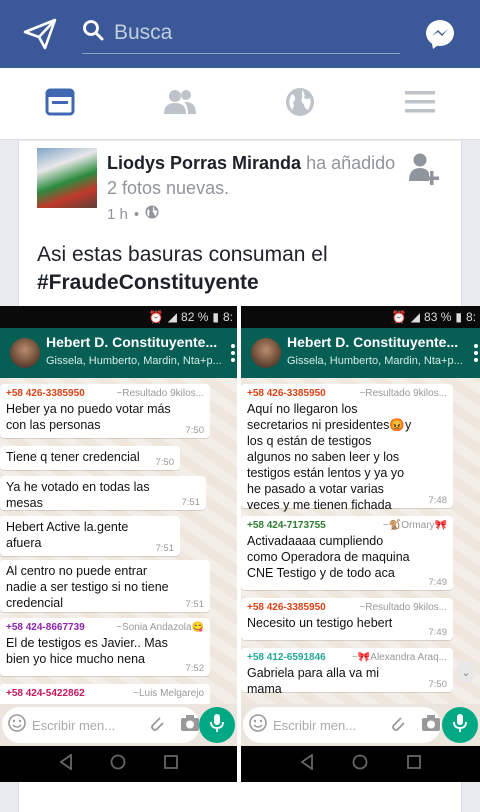  I want to click on search-bar, so click(241, 33).